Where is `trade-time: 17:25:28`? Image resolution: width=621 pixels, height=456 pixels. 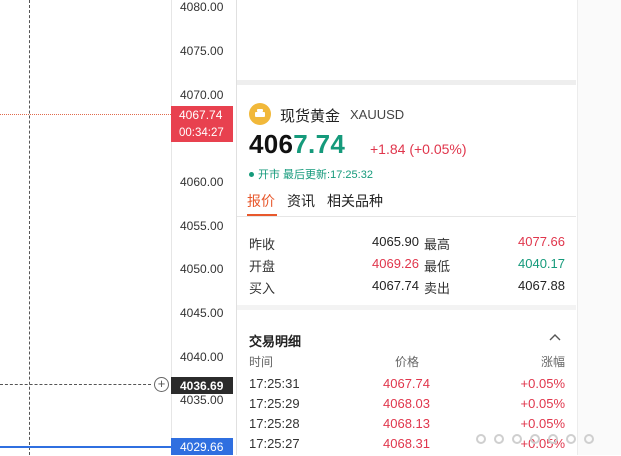
trade-time: 17:25:28 is located at coordinates (274, 423).